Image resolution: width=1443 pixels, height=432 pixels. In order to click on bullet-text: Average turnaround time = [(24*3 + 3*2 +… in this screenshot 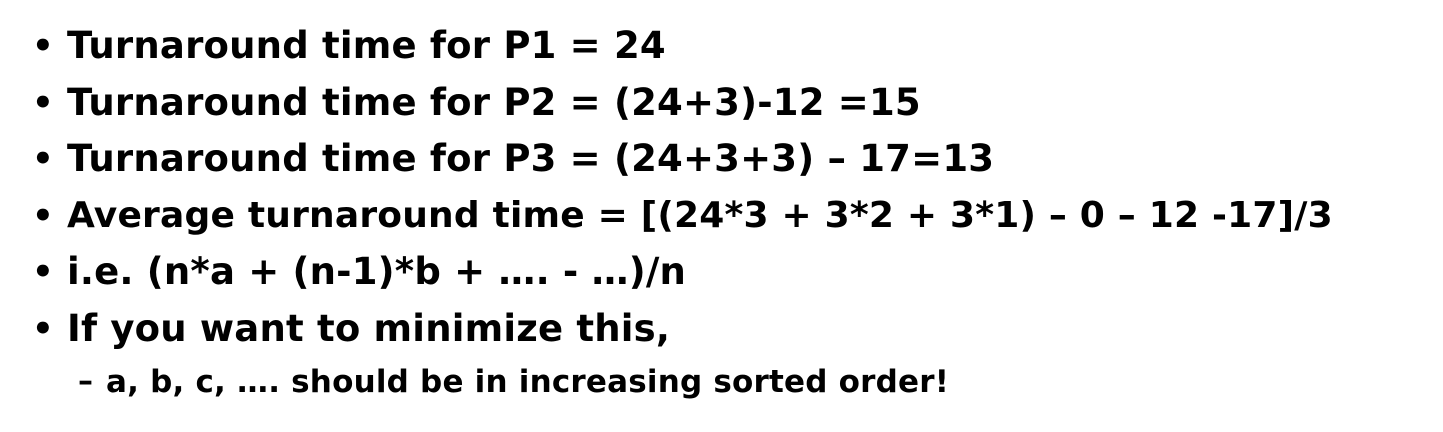, I will do `click(700, 215)`.